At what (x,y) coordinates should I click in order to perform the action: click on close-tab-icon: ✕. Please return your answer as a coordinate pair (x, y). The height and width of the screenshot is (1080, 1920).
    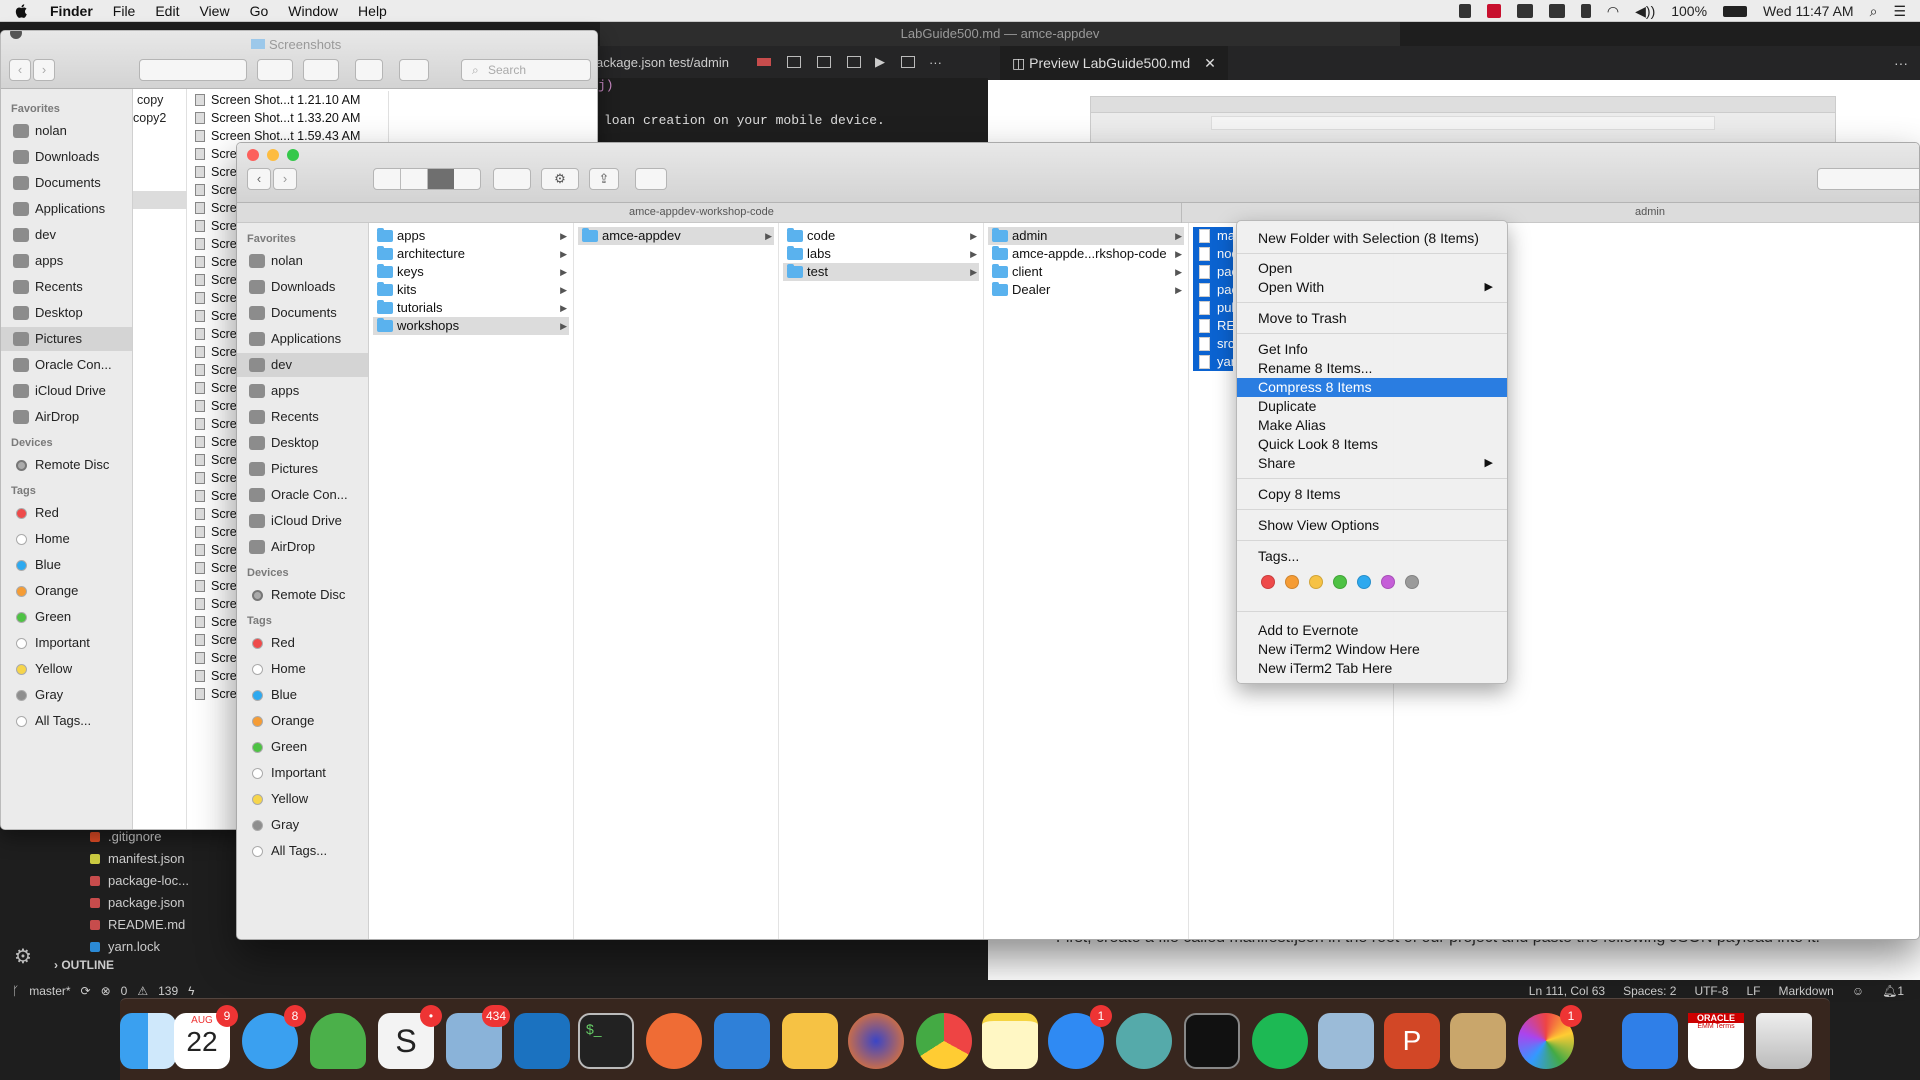
    Looking at the image, I should click on (1210, 63).